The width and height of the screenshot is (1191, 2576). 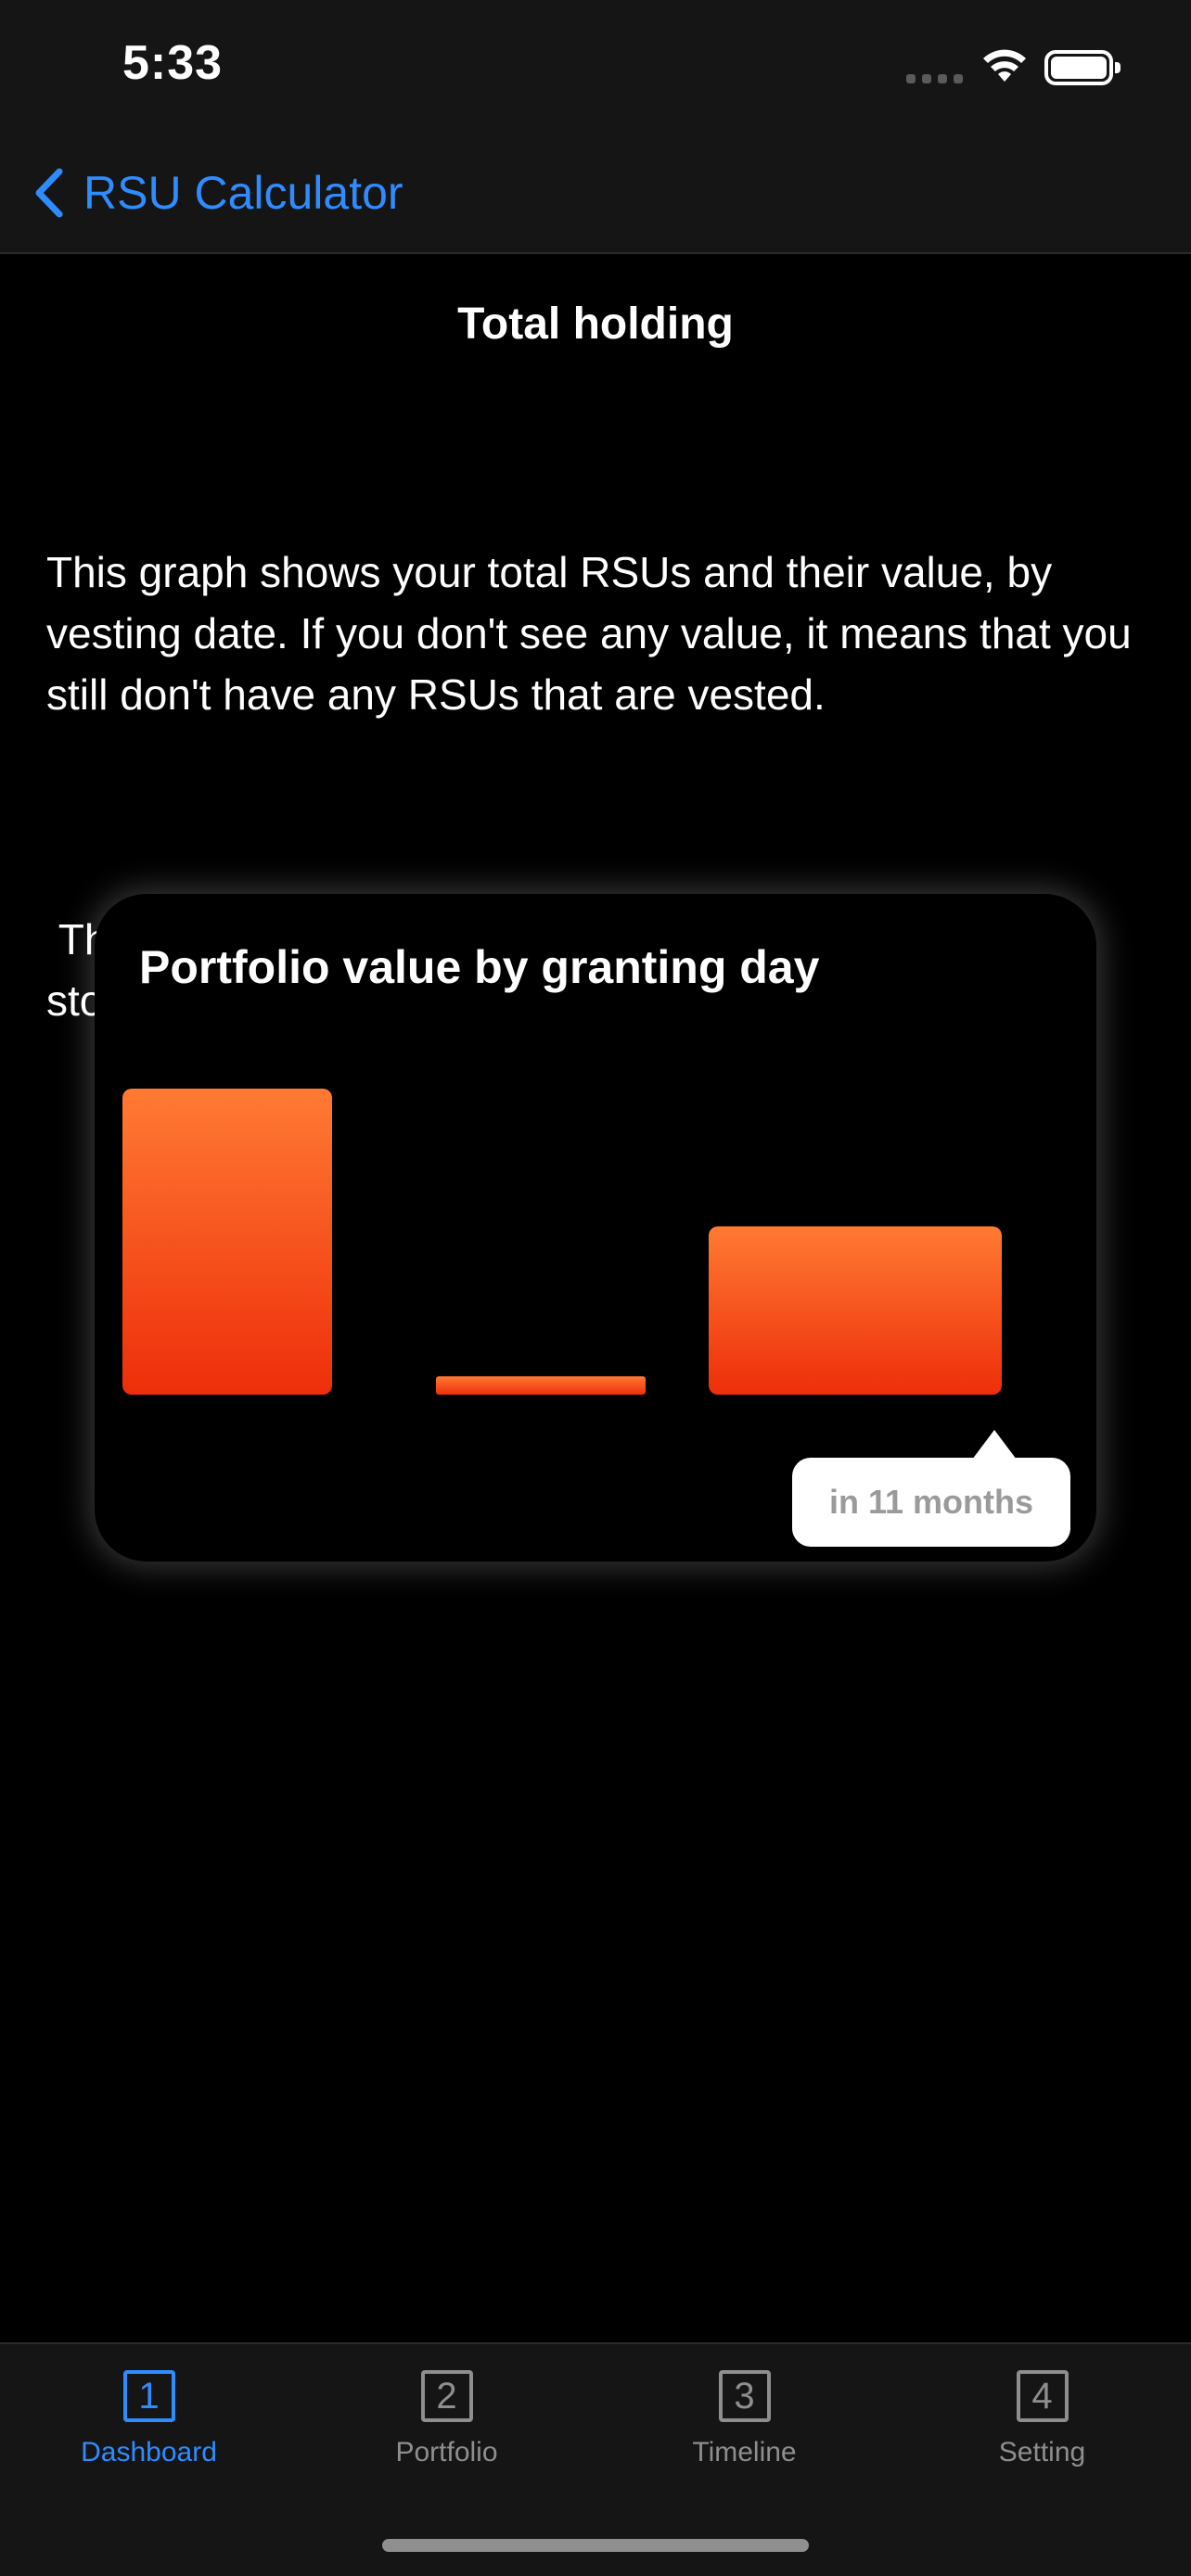 What do you see at coordinates (447, 2431) in the screenshot?
I see `tab-portfolio: 2 Portfolio` at bounding box center [447, 2431].